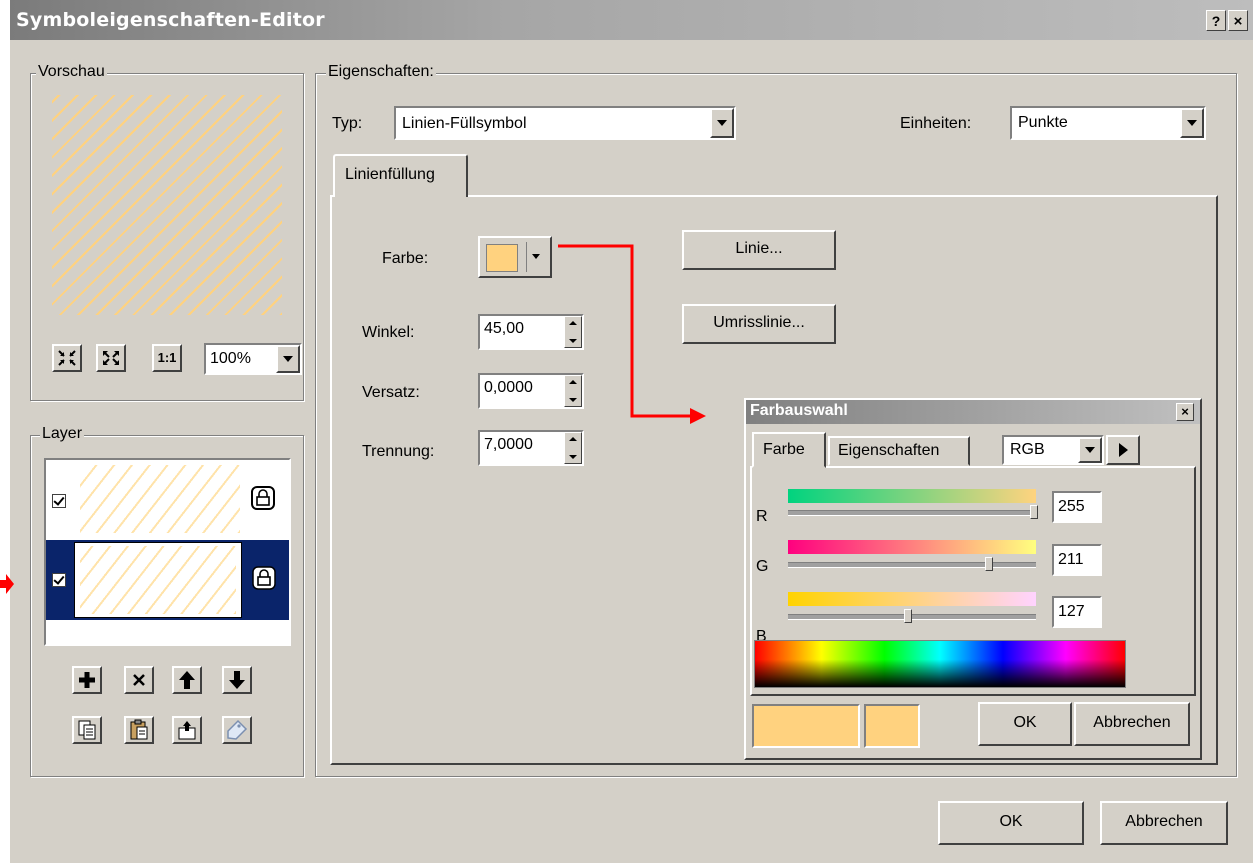 The width and height of the screenshot is (1253, 863). Describe the element at coordinates (288, 359) in the screenshot. I see `zoom-dropdown-arrow` at that location.